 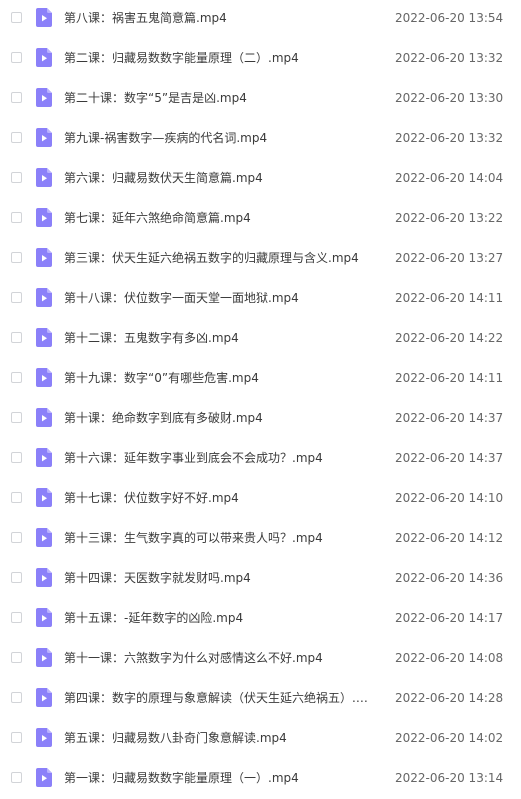 I want to click on file-row: 第十二课：五鬼数字有多凶.mp4 2022-06-20 14:22, so click(x=260, y=339).